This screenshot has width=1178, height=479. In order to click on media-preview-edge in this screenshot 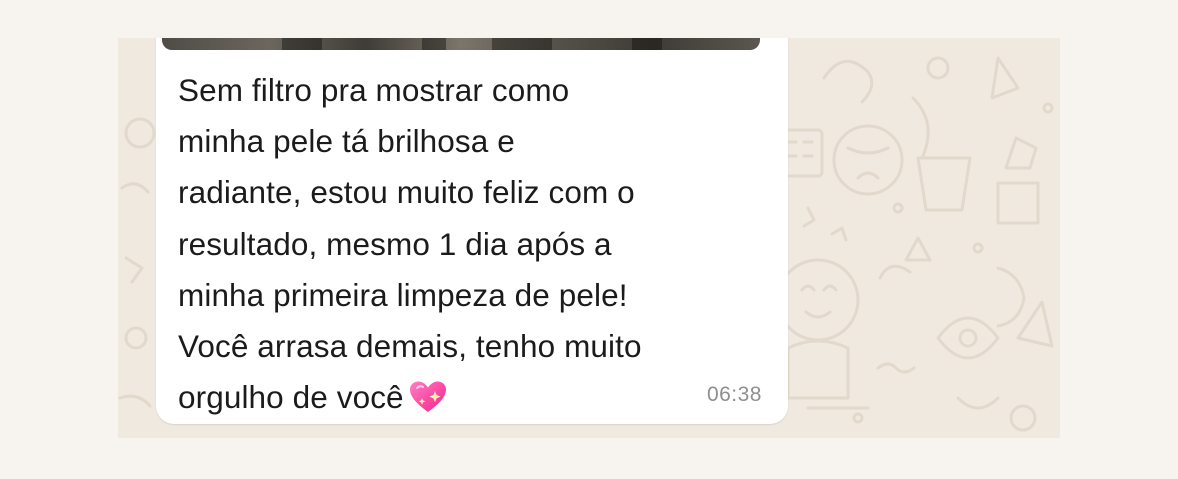, I will do `click(461, 44)`.